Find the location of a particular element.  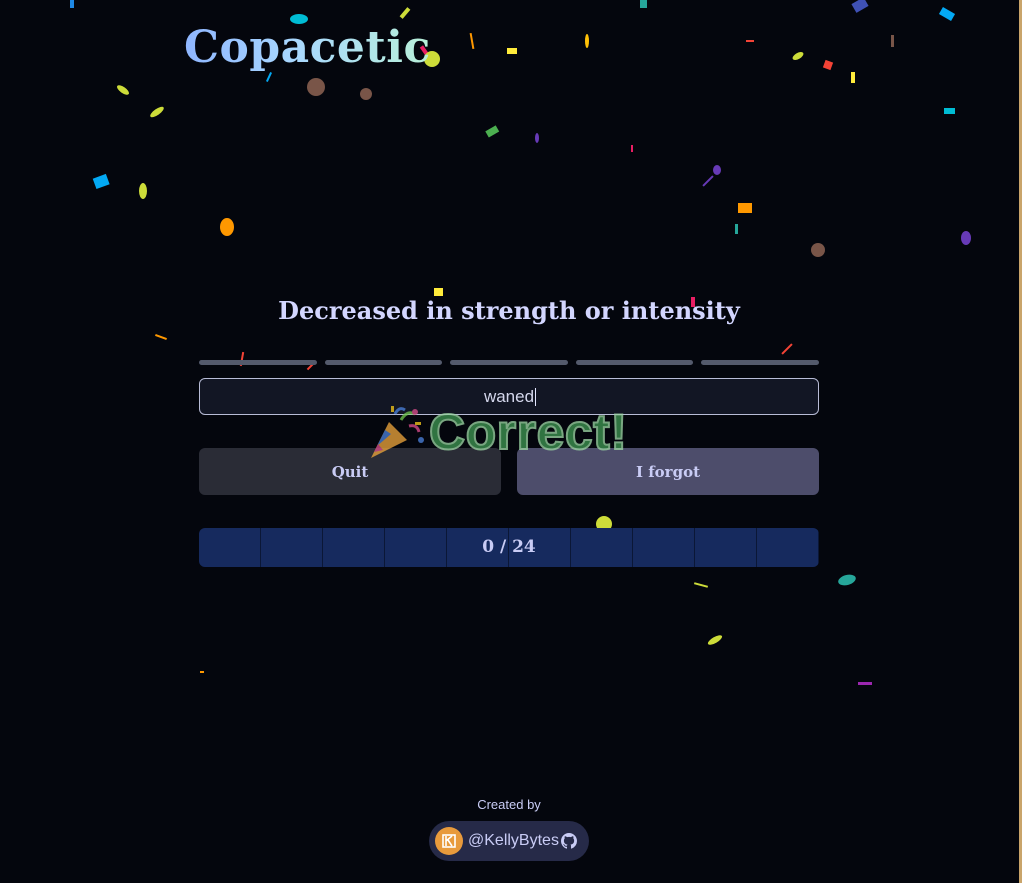

correct-feedback: Correct! is located at coordinates (496, 432).